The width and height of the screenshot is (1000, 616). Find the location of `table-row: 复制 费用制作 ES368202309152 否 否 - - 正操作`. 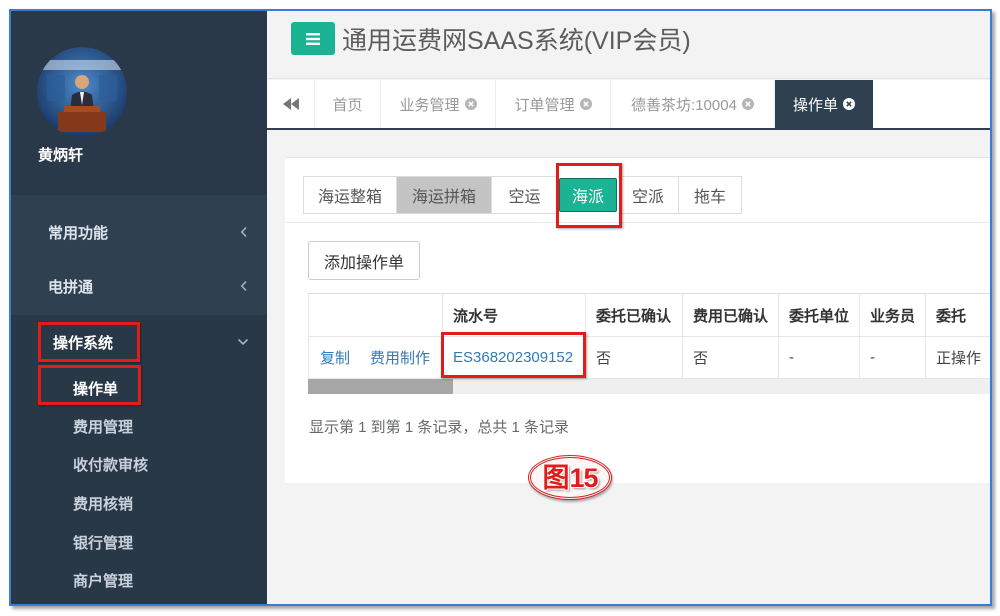

table-row: 复制 费用制作 ES368202309152 否 否 - - 正操作 is located at coordinates (649, 357).